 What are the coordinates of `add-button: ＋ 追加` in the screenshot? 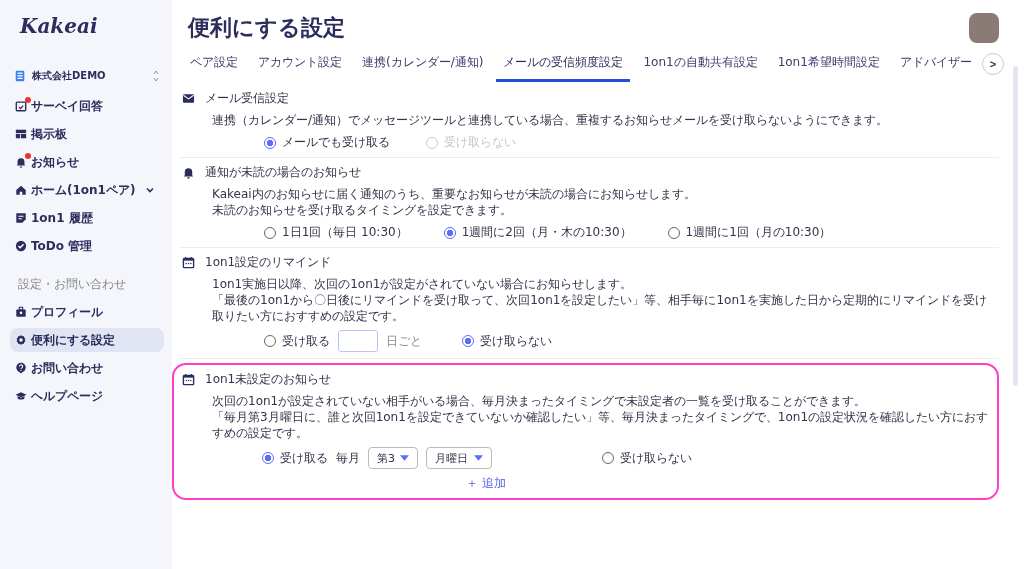 It's located at (486, 483).